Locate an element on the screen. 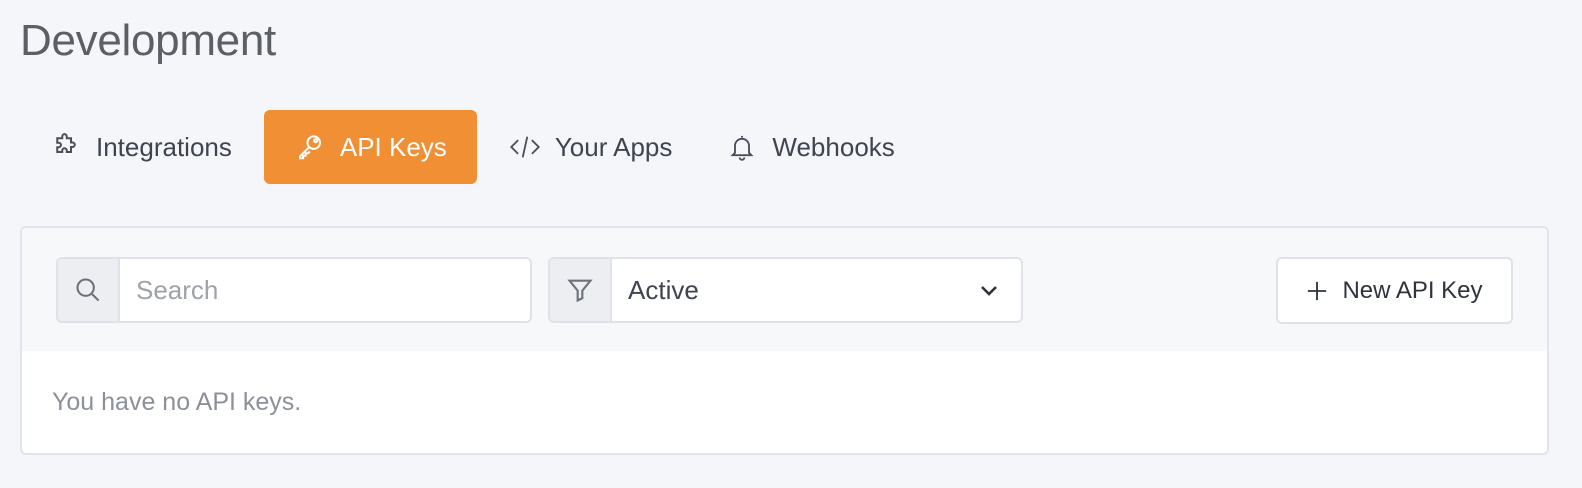 This screenshot has height=488, width=1582. tab-integrations: Integrations is located at coordinates (141, 147).